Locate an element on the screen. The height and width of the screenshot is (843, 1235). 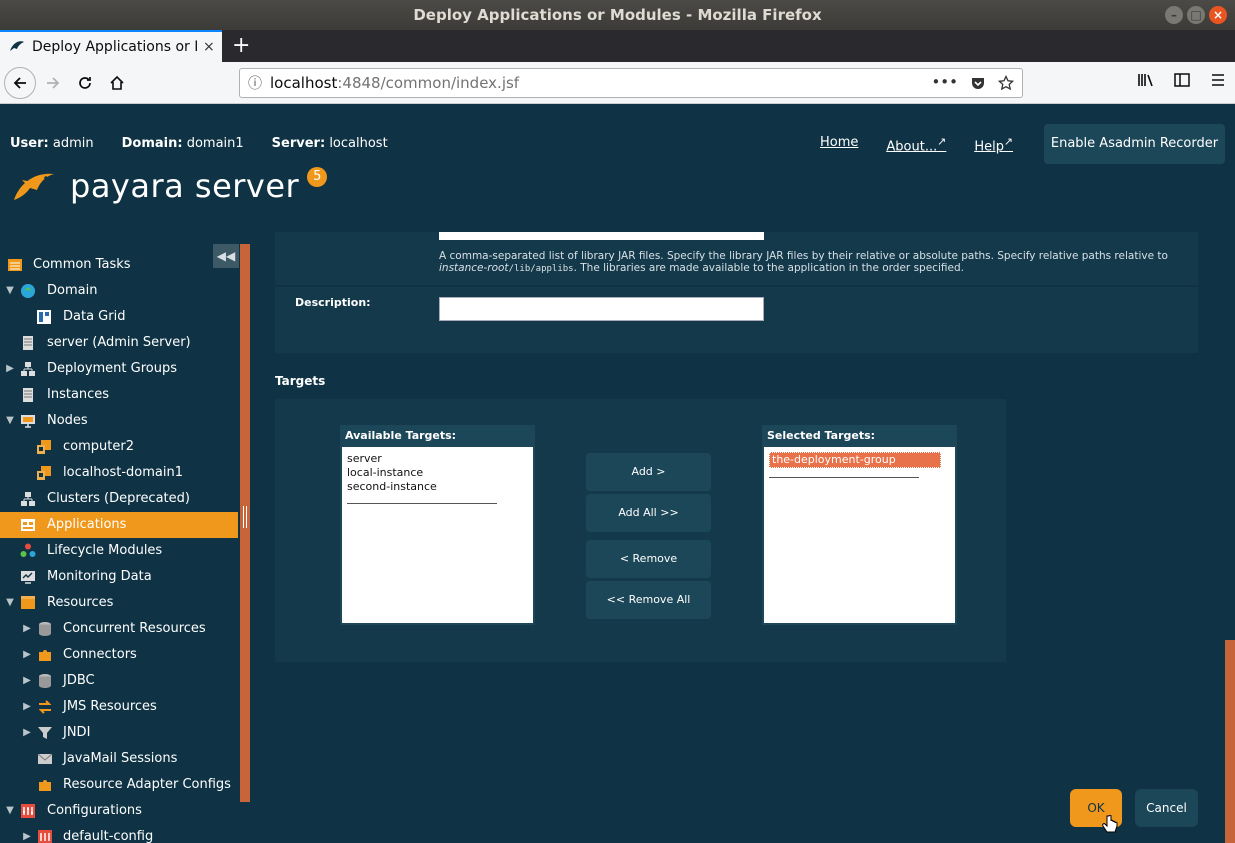
tree-item-computer2: computer2 is located at coordinates (119, 447).